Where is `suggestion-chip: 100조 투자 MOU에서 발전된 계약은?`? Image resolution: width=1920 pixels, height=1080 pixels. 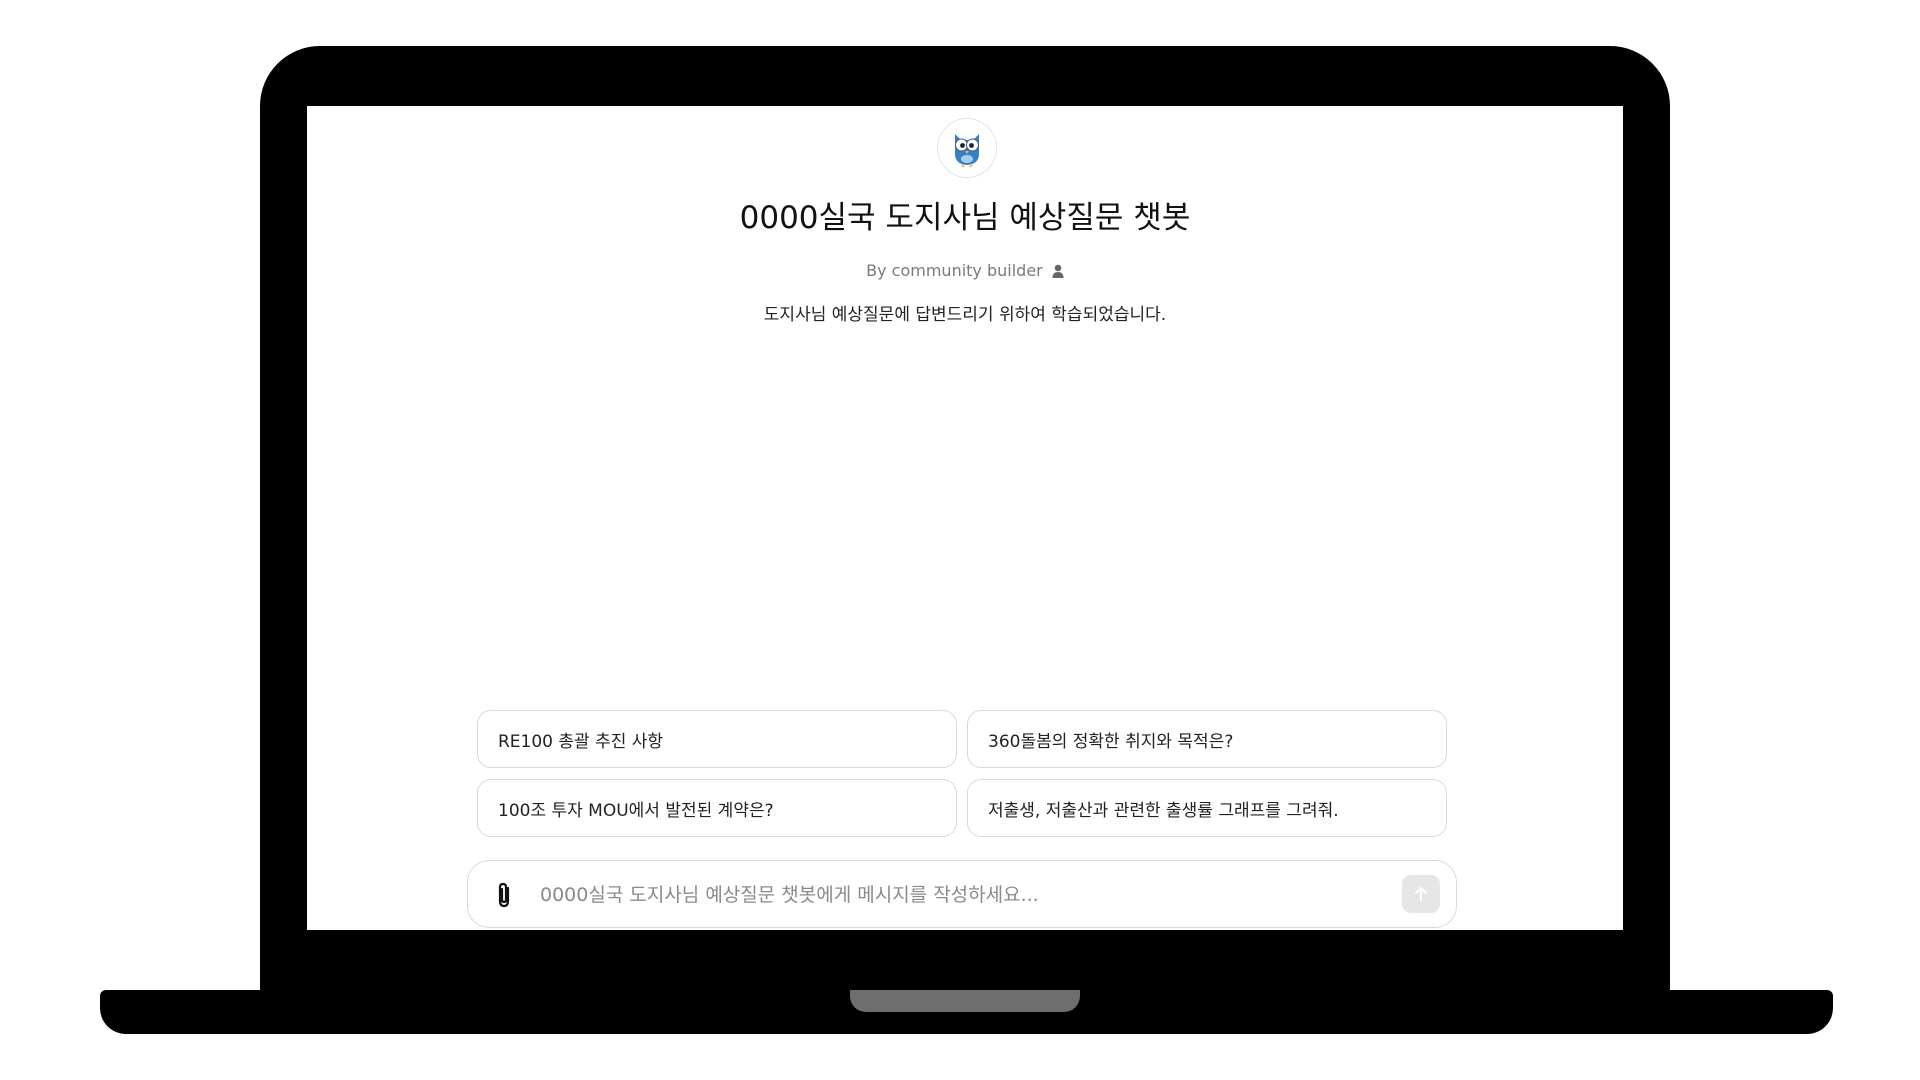
suggestion-chip: 100조 투자 MOU에서 발전된 계약은? is located at coordinates (717, 808).